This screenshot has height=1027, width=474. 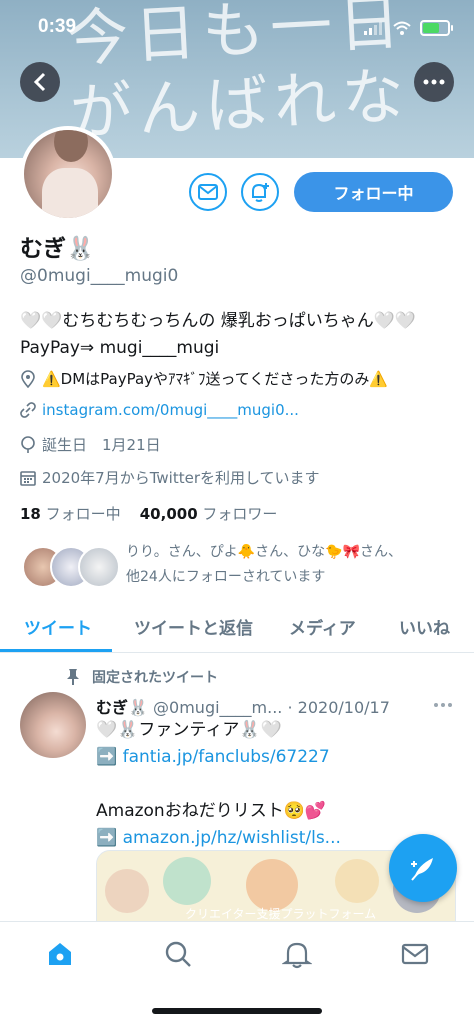 What do you see at coordinates (141, 677) in the screenshot?
I see `pinned-tweet-label: 固定されたツイート` at bounding box center [141, 677].